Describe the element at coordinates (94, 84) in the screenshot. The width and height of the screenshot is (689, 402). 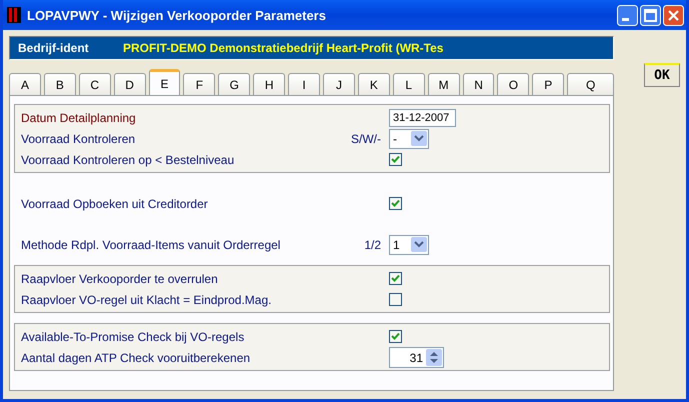
I see `tab: C` at that location.